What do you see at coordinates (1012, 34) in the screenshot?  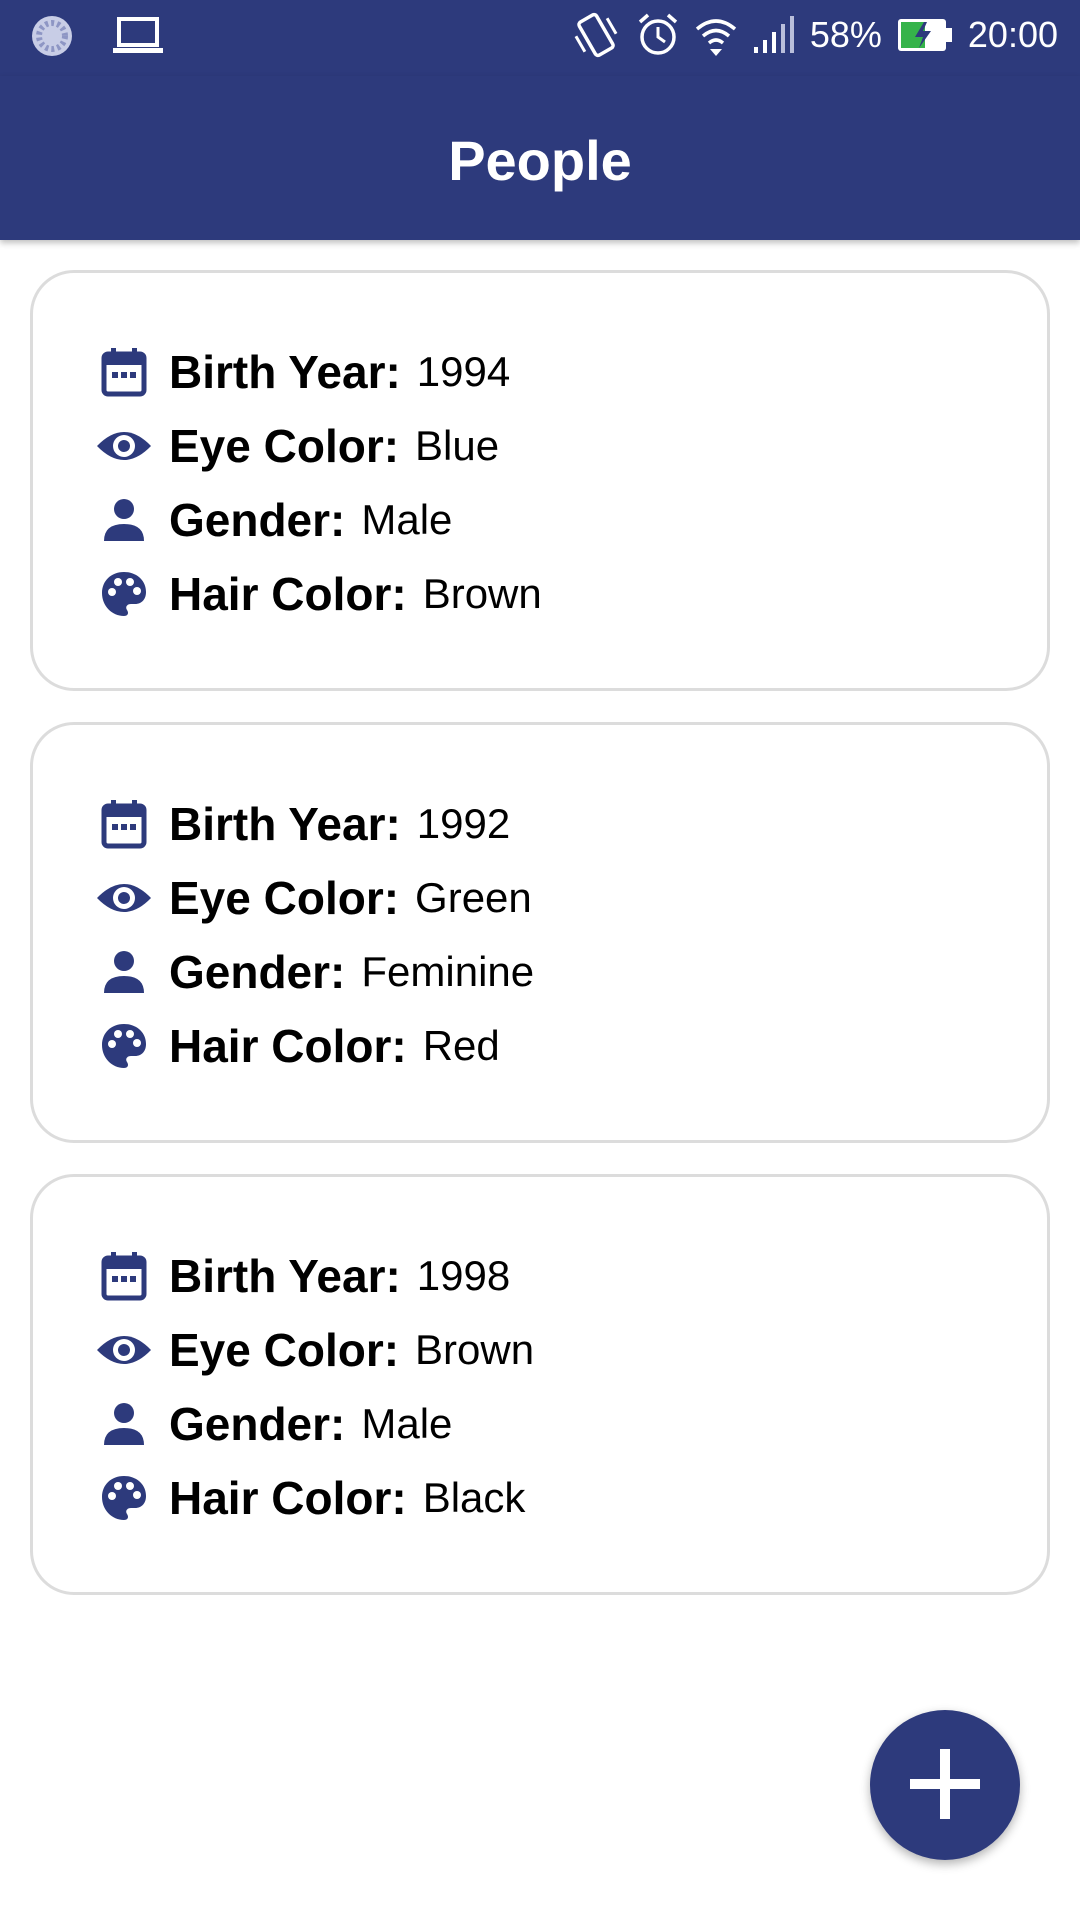 I see `clock: 20:00` at bounding box center [1012, 34].